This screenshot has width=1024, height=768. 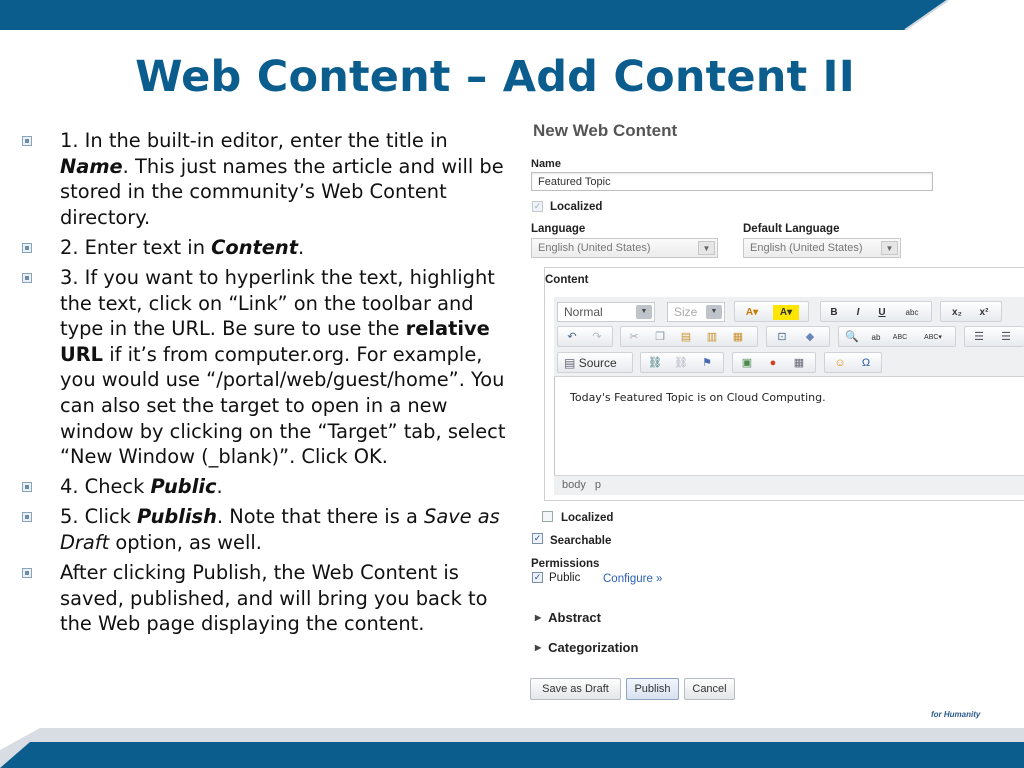 What do you see at coordinates (575, 689) in the screenshot?
I see `save-as-draft-button: Save as Draft` at bounding box center [575, 689].